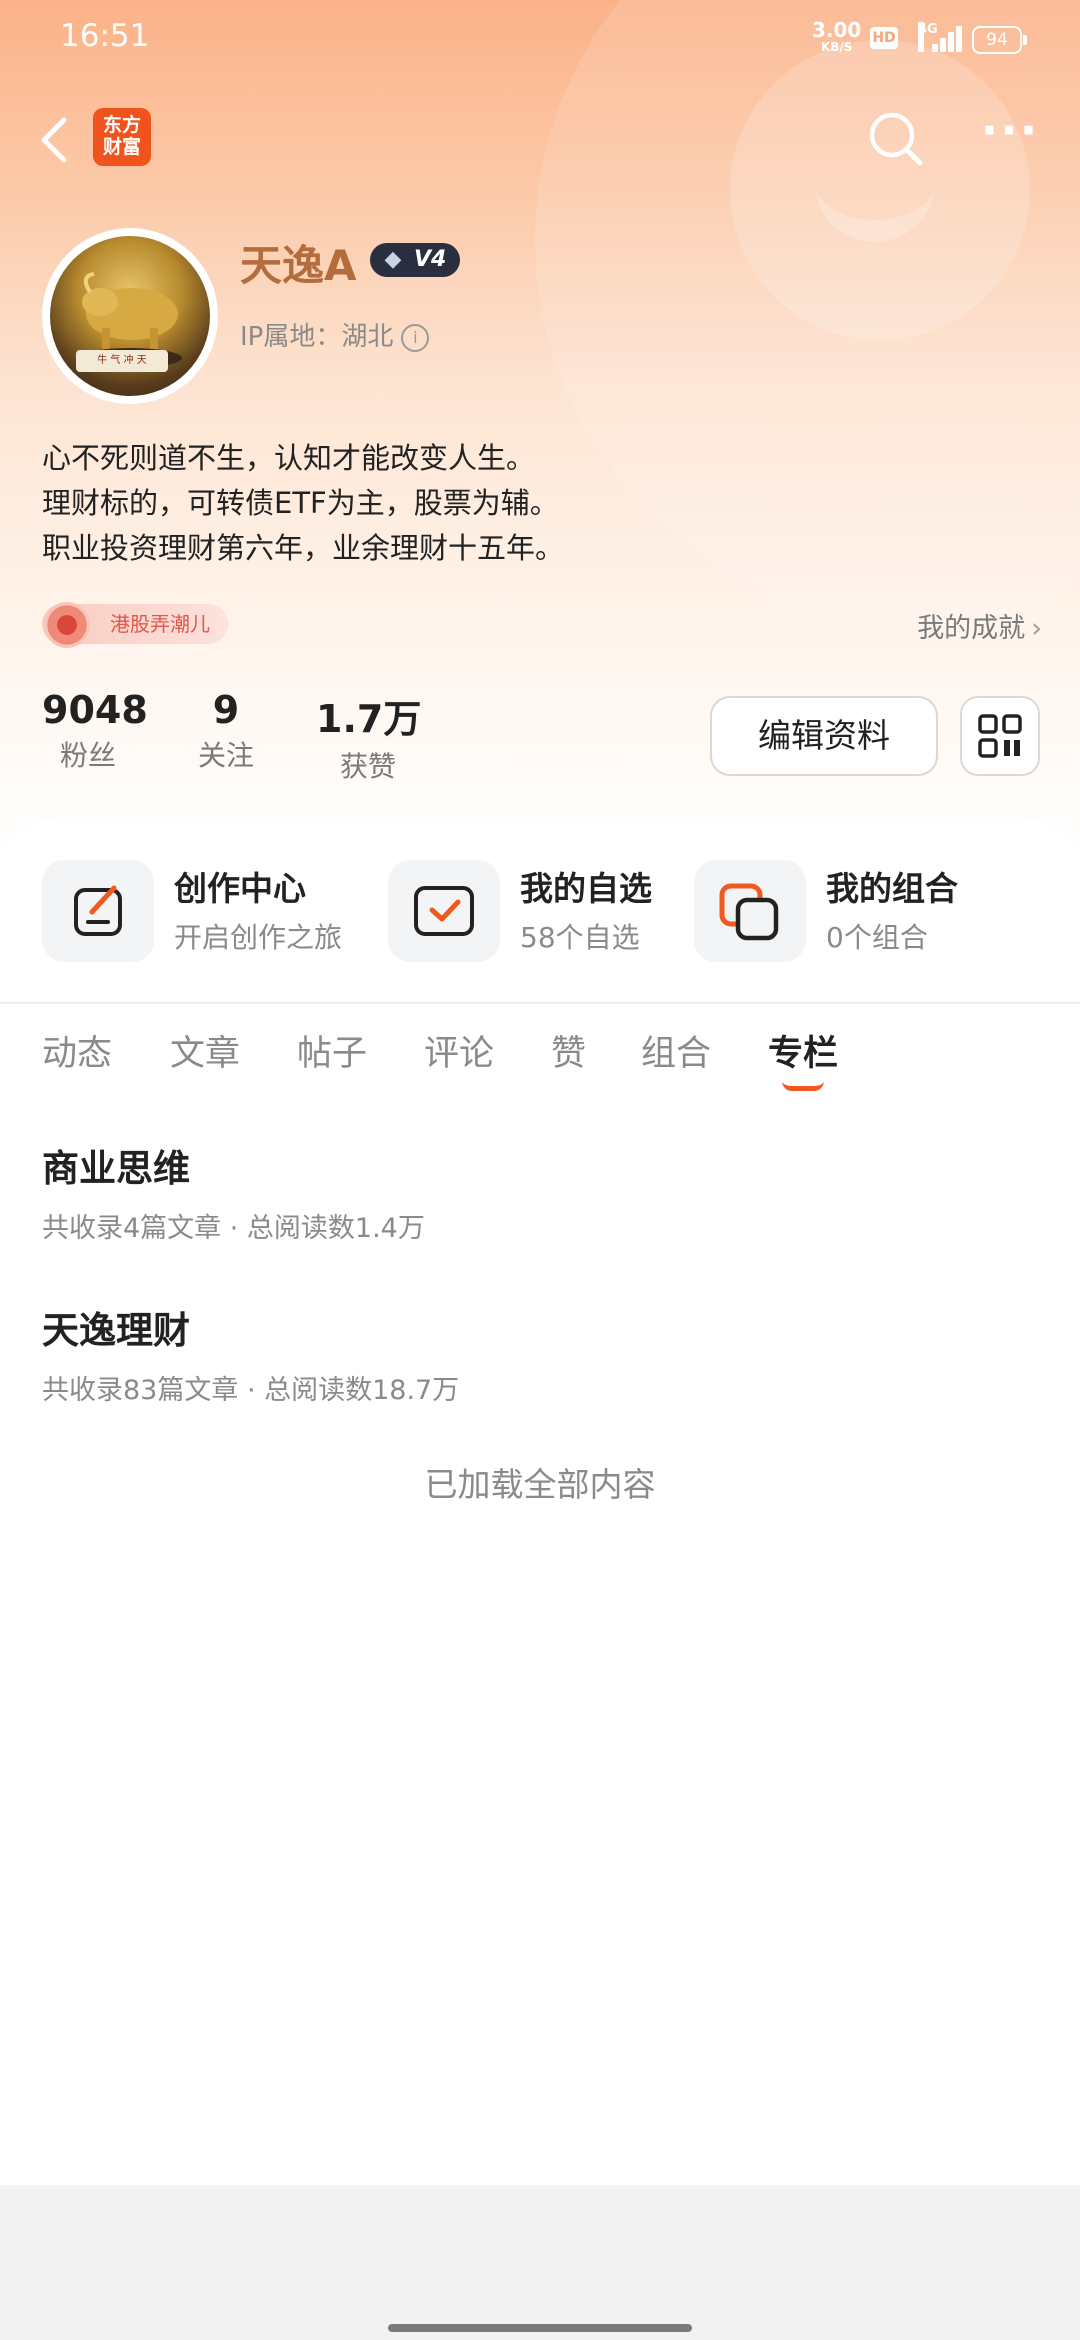 This screenshot has width=1080, height=2340. What do you see at coordinates (892, 888) in the screenshot?
I see `quick-title: 我的组合` at bounding box center [892, 888].